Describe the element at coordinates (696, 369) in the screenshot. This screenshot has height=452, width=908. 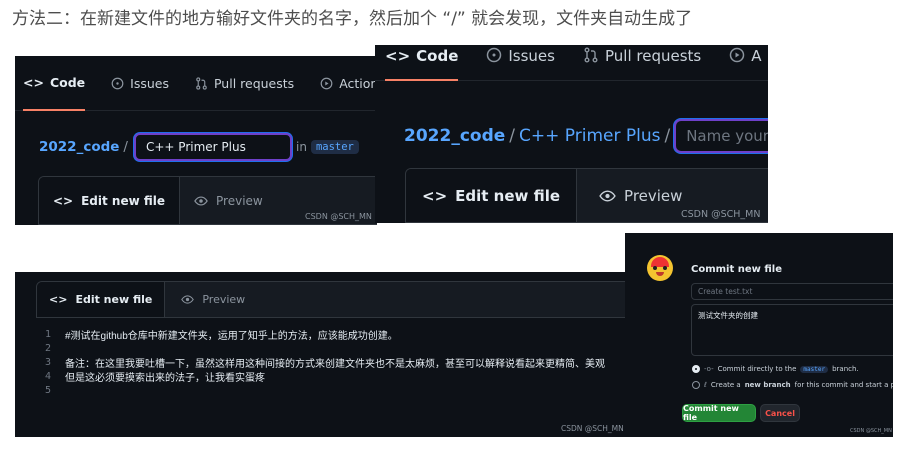
I see `radio-selected` at that location.